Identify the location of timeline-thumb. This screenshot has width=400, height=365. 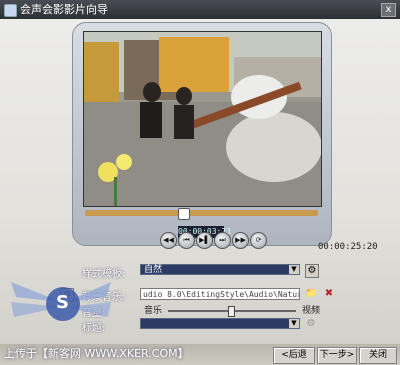
(184, 214).